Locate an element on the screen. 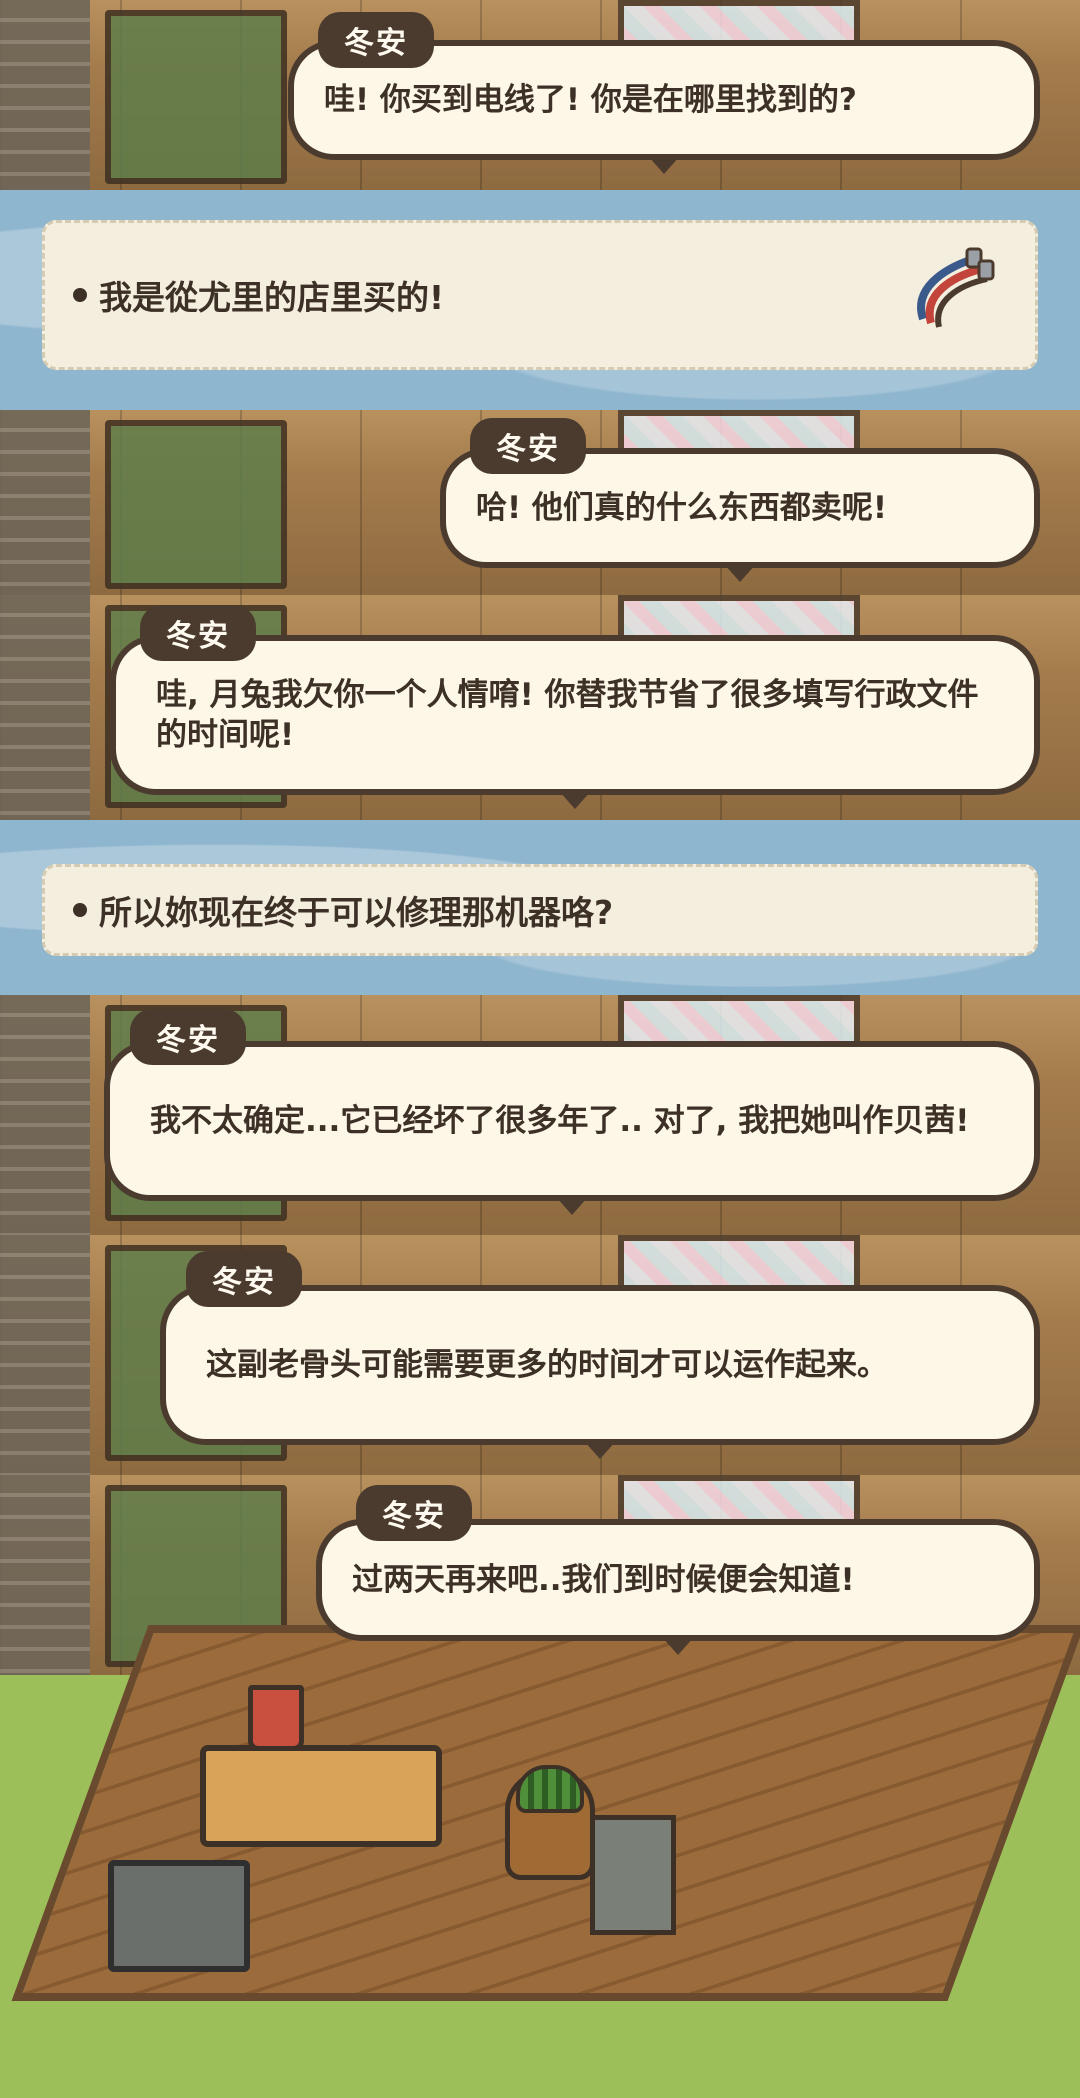 This screenshot has width=1080, height=2098. dialogue-text: 我不太确定...它已经坏了很多年了.. 对了, 我把她叫作贝茜! is located at coordinates (560, 1121).